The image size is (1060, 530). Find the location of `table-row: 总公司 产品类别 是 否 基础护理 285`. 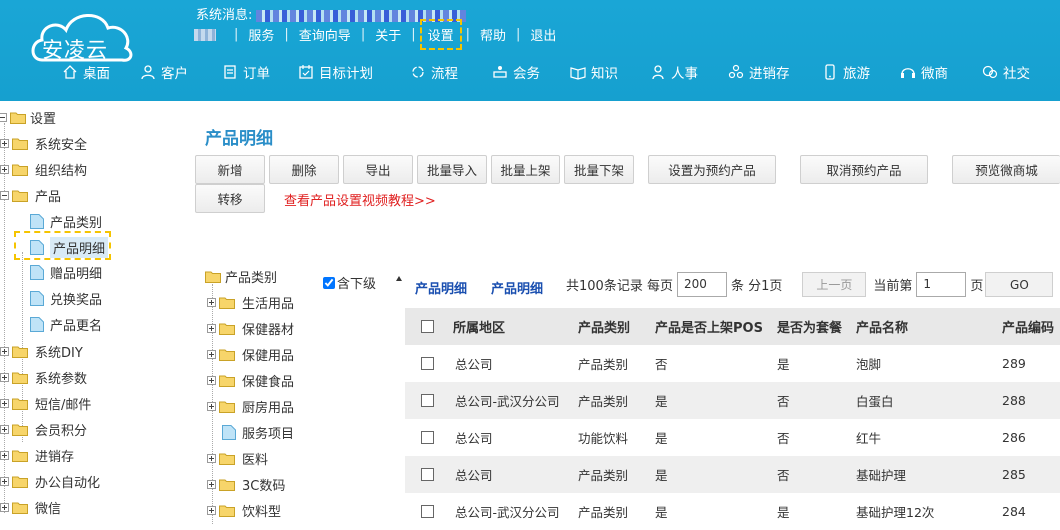

table-row: 总公司 产品类别 是 否 基础护理 285 is located at coordinates (732, 474).